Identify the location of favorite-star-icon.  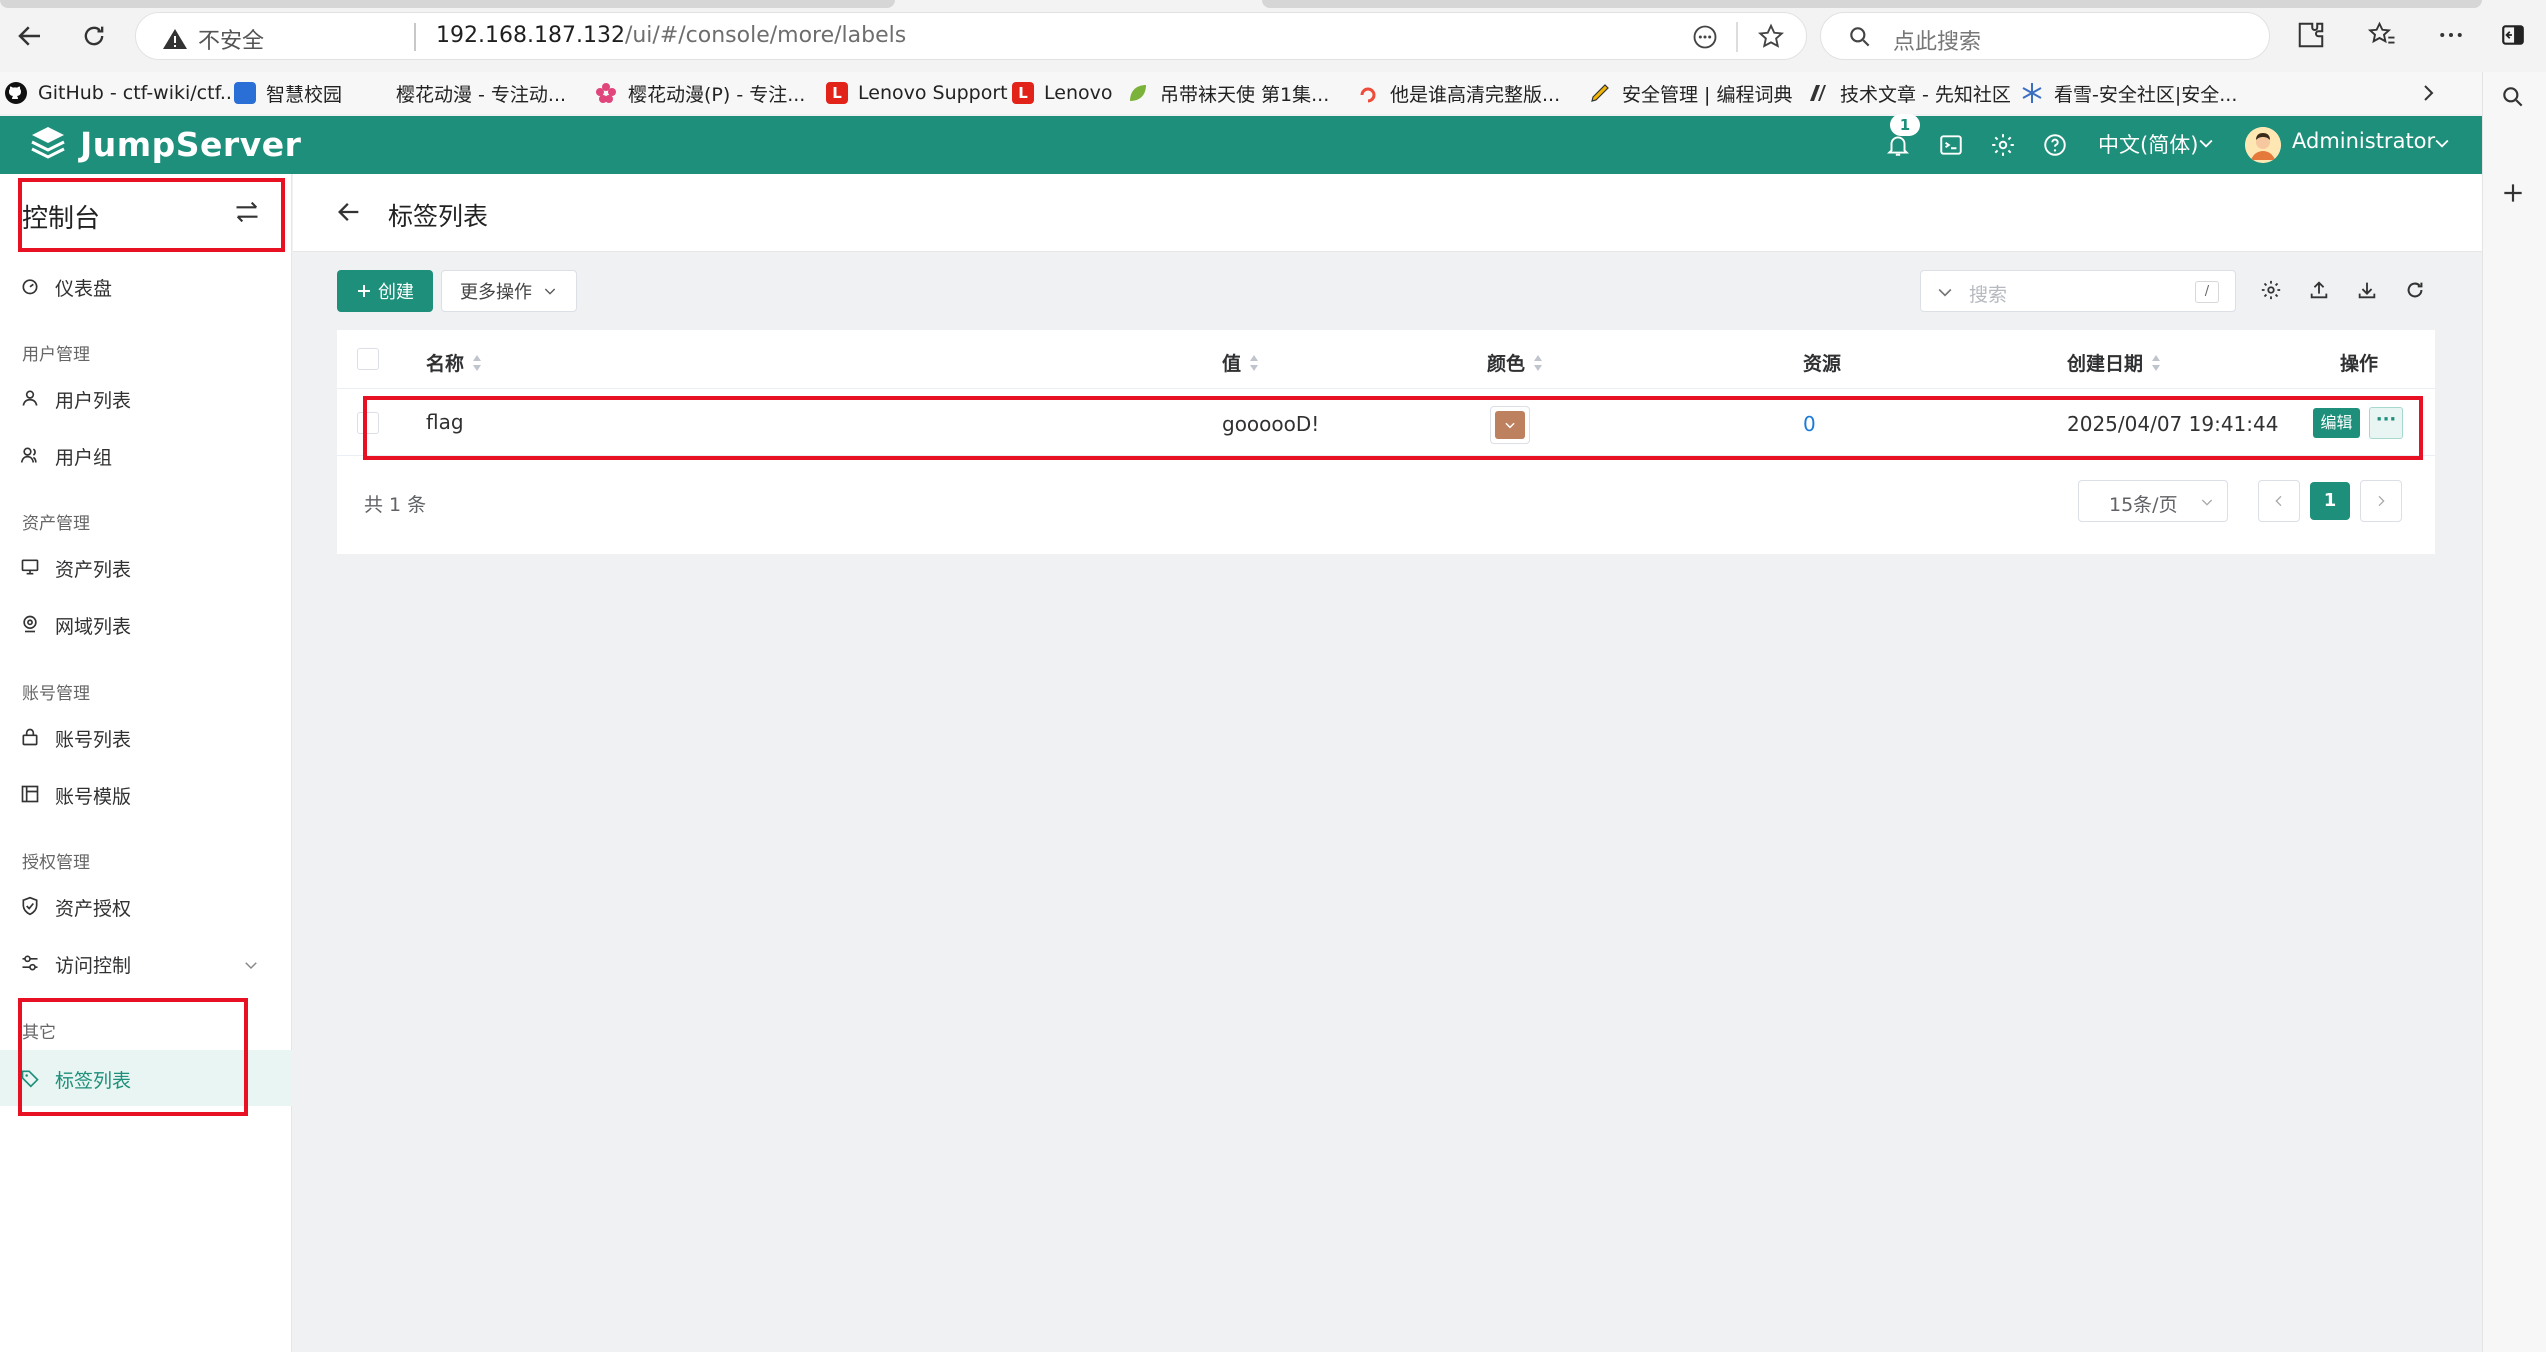
(1771, 37).